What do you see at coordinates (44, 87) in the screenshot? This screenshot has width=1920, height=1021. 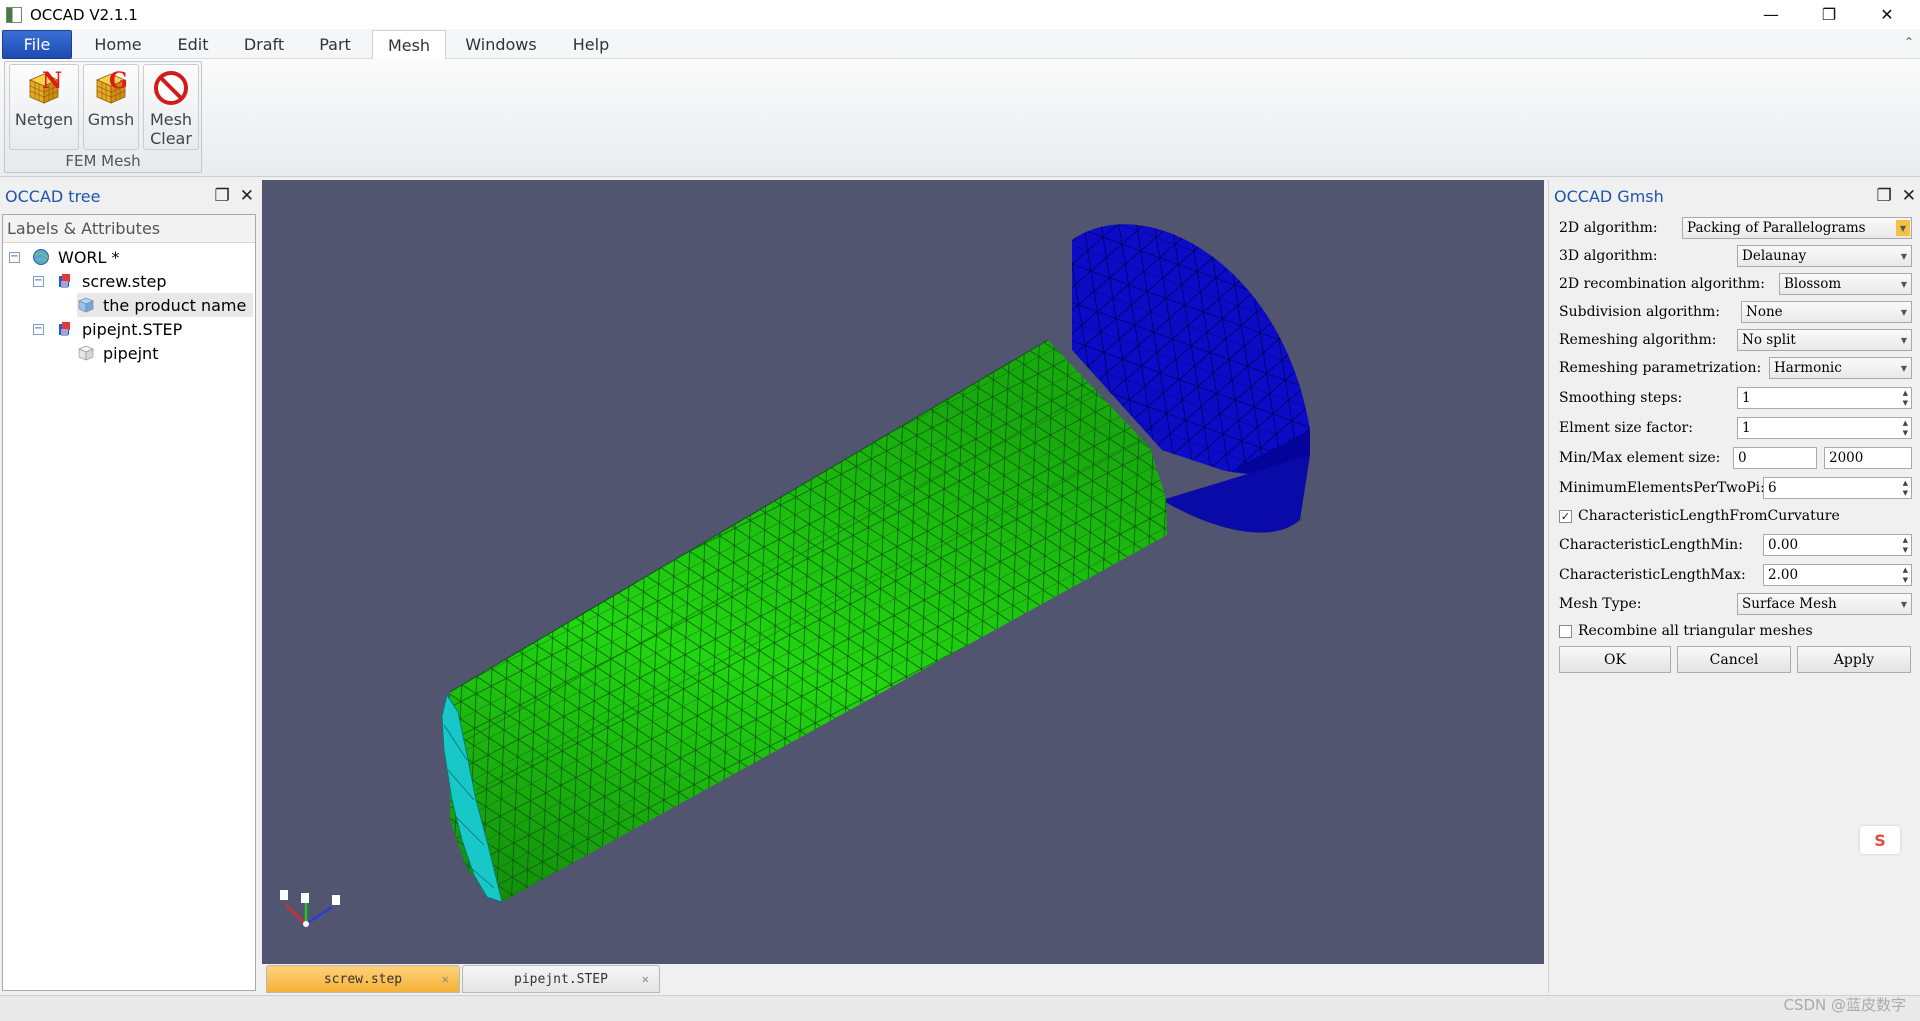 I see `netgen-cube-icon: N` at bounding box center [44, 87].